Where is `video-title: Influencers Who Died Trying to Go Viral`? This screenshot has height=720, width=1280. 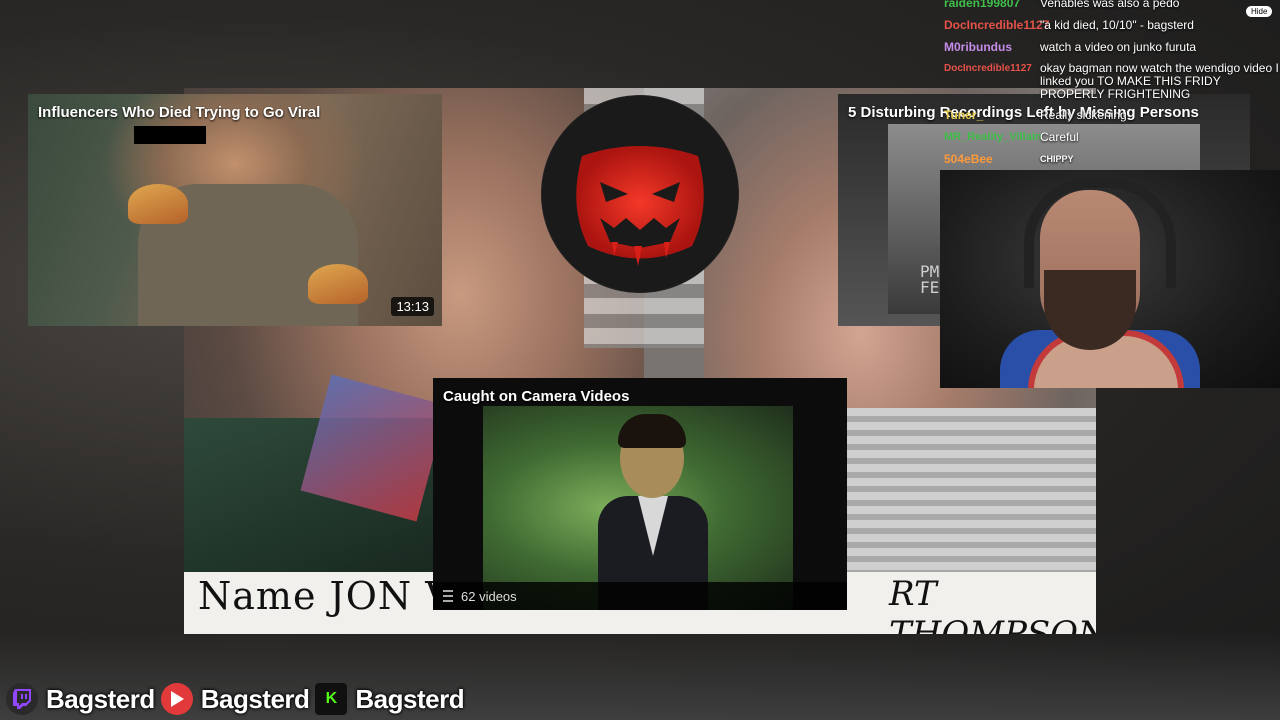 video-title: Influencers Who Died Trying to Go Viral is located at coordinates (179, 112).